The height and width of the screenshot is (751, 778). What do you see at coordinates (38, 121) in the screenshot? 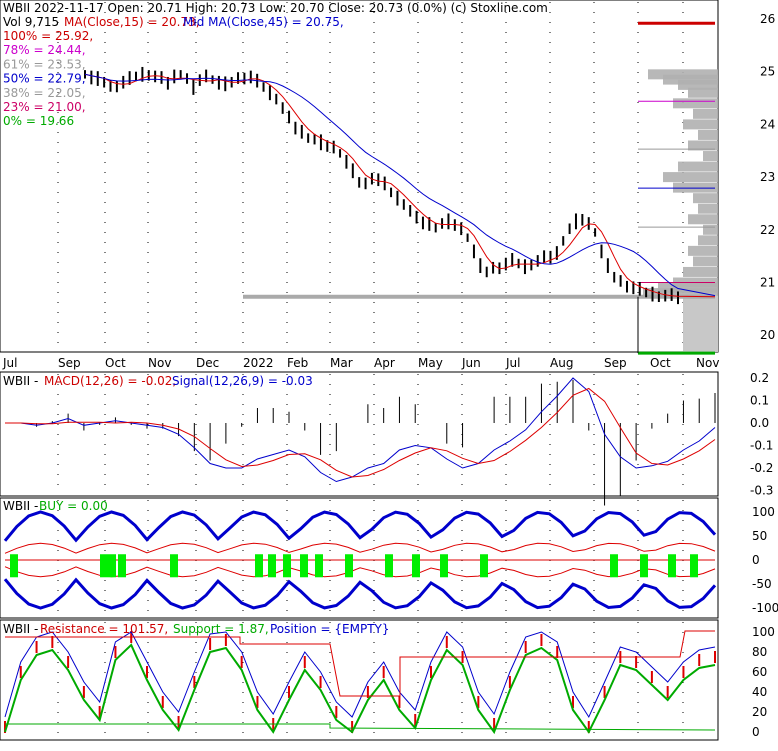
I see `fib-label: 0% = 19.66` at bounding box center [38, 121].